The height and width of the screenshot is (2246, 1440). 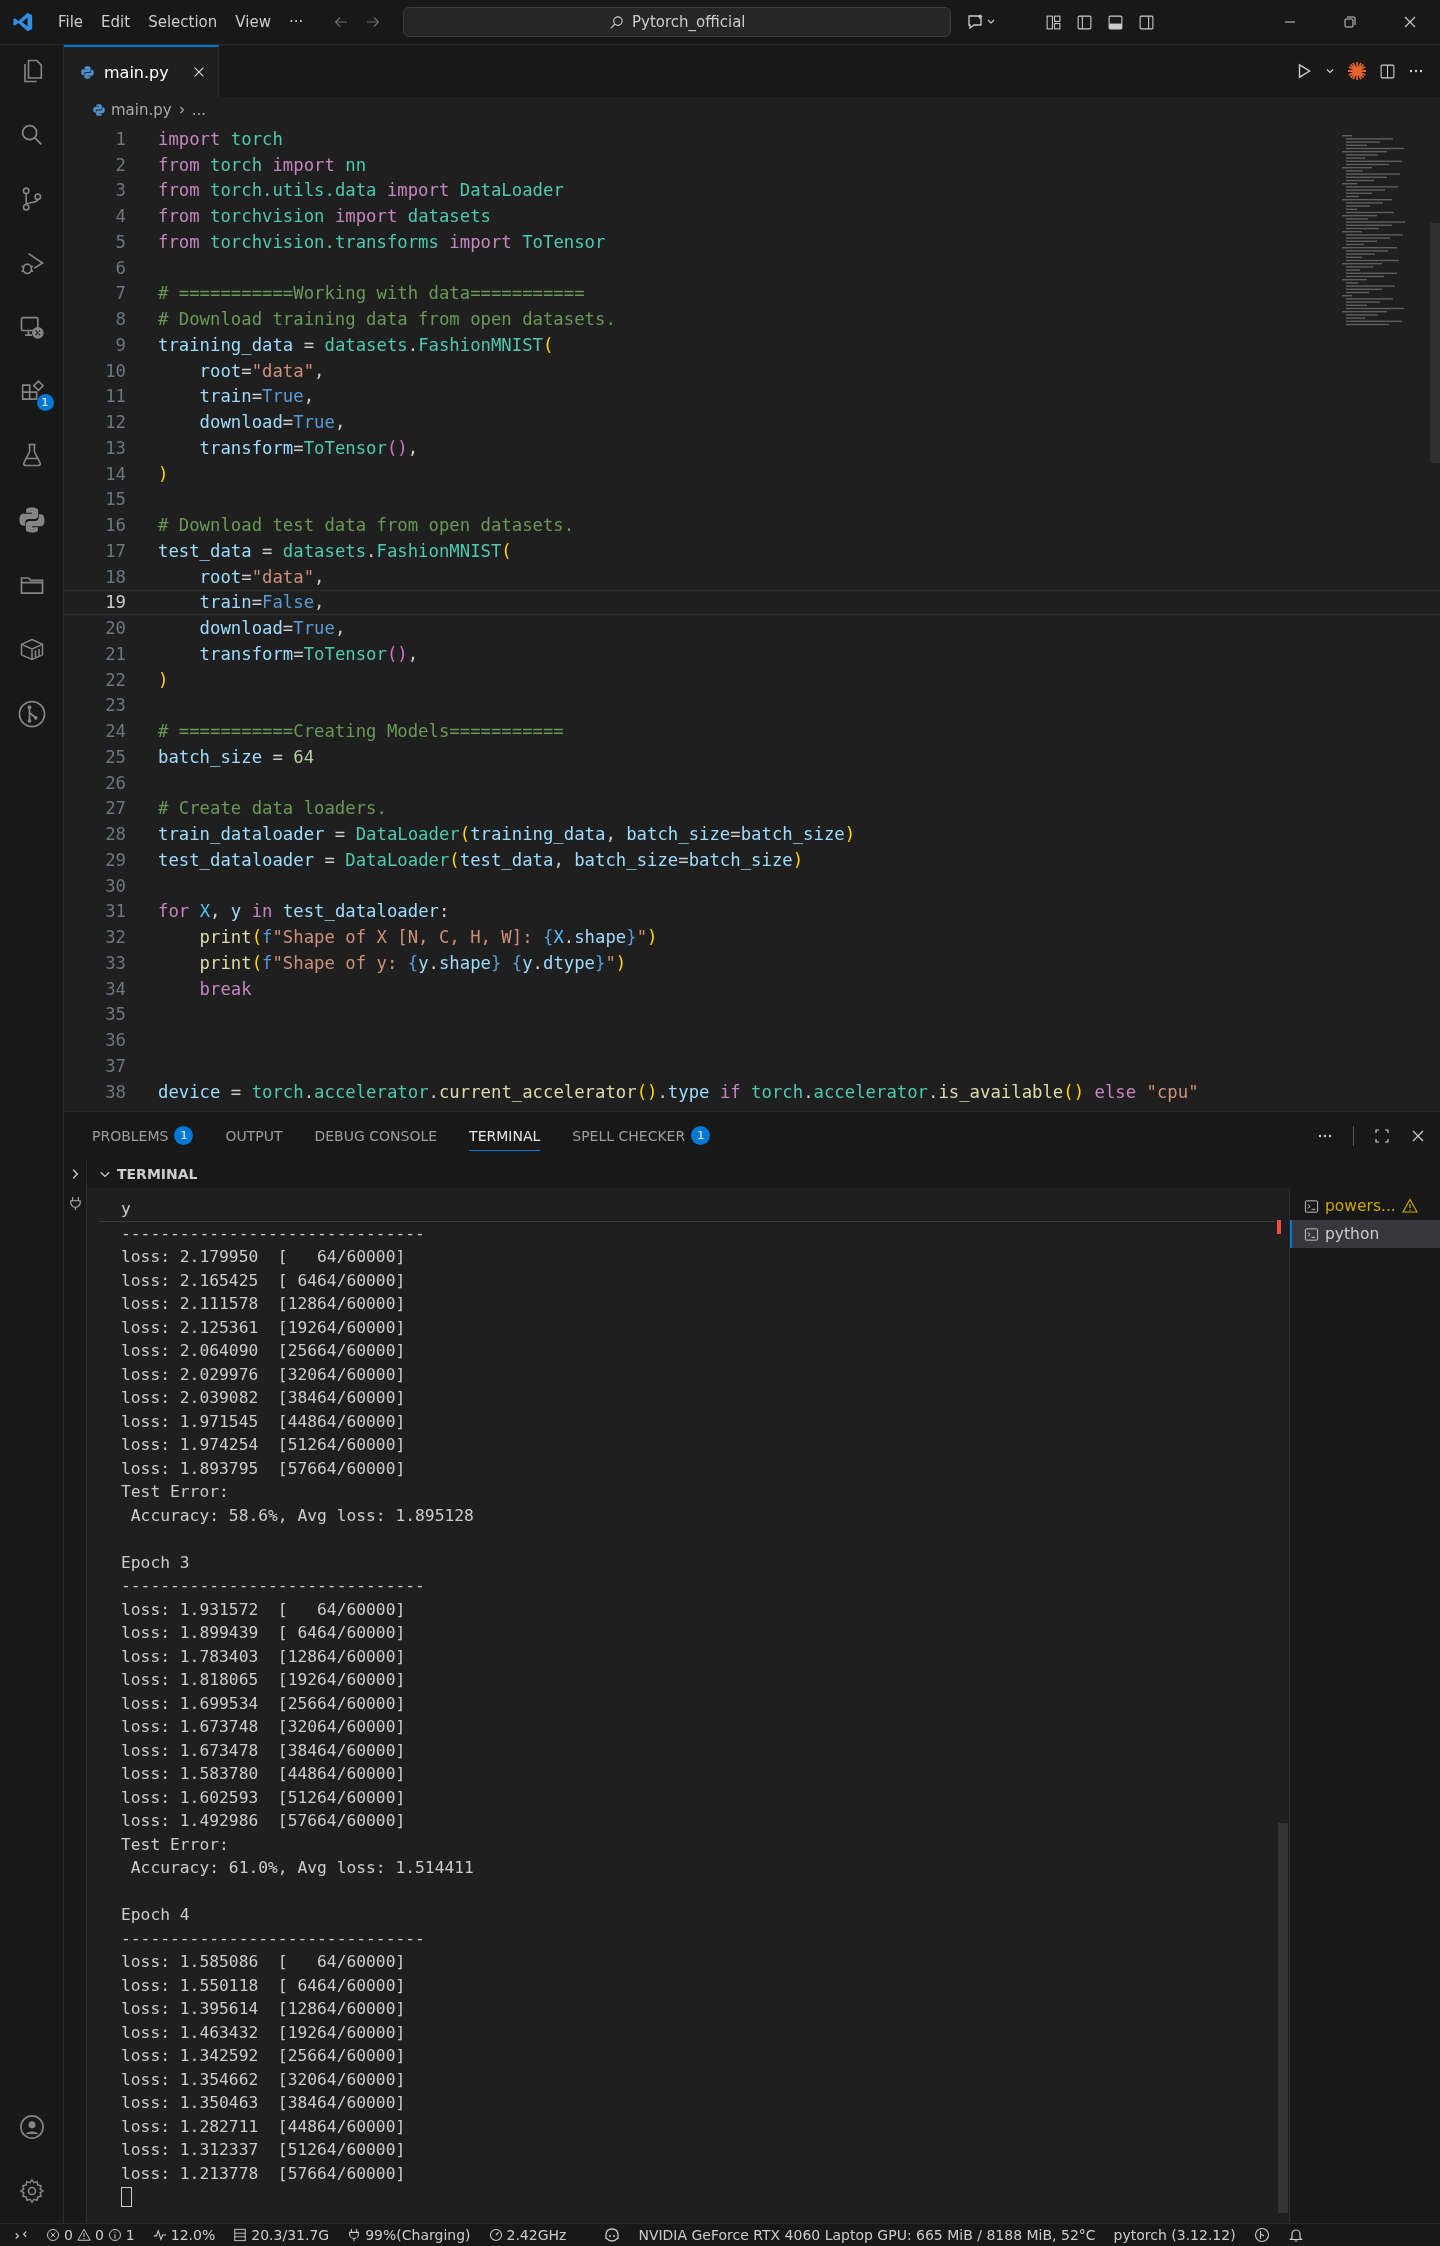 What do you see at coordinates (296, 22) in the screenshot?
I see `menu-item: ···` at bounding box center [296, 22].